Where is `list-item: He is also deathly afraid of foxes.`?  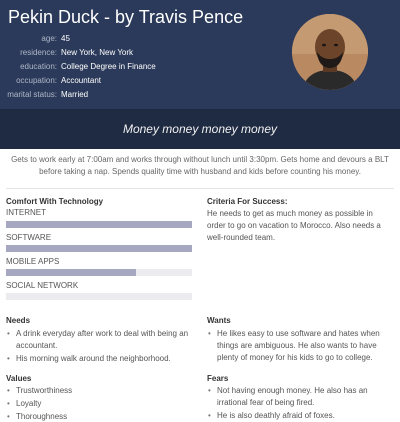 list-item: He is also deathly afraid of foxes. is located at coordinates (300, 416).